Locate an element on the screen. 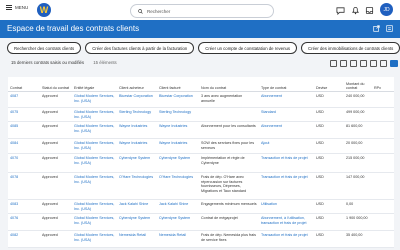  contract-id-link: 4083 is located at coordinates (24, 207).